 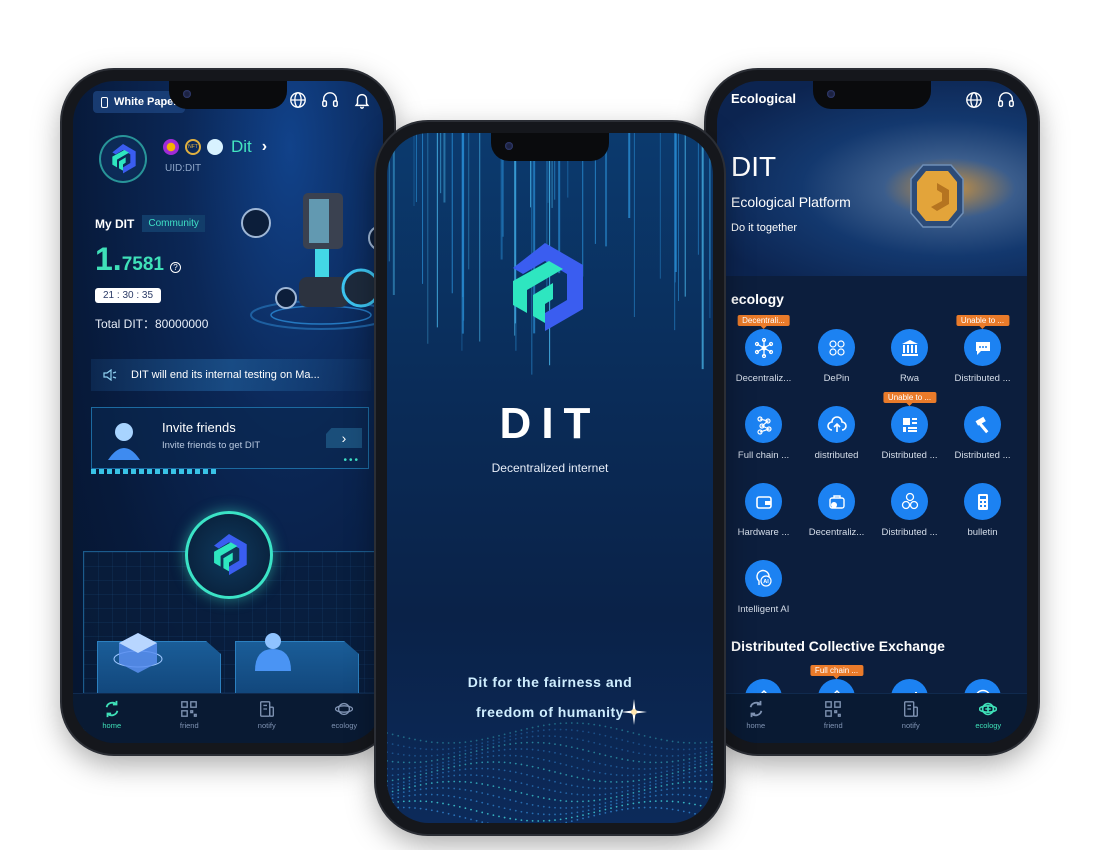 I want to click on app-tile: DePin, so click(x=836, y=356).